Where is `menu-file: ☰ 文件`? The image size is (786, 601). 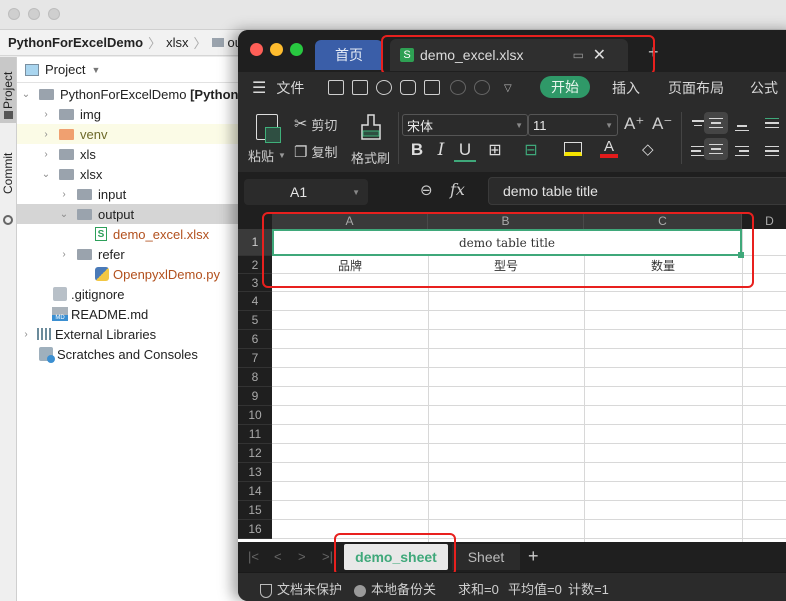 menu-file: ☰ 文件 is located at coordinates (278, 88).